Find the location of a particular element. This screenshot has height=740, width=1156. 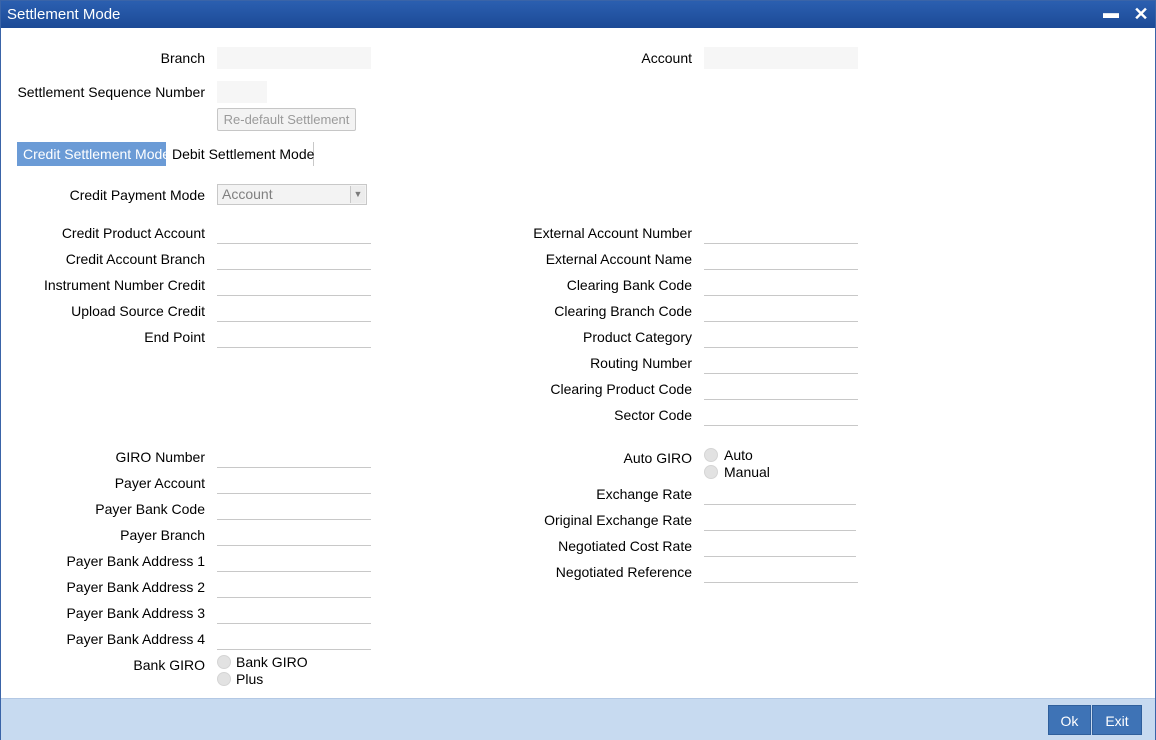

chevron-down-icon: ▼ is located at coordinates (357, 194).